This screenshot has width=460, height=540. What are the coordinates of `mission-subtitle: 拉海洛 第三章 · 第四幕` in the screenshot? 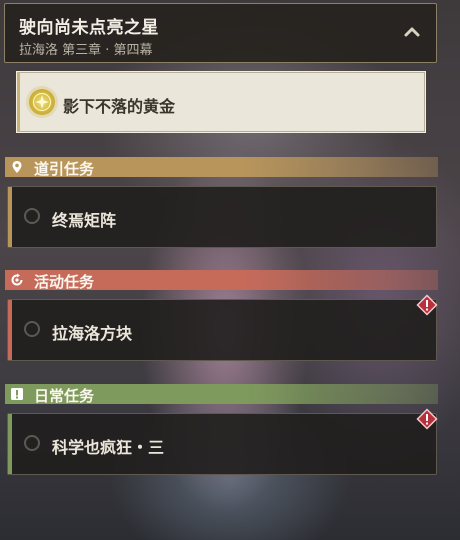 It's located at (86, 50).